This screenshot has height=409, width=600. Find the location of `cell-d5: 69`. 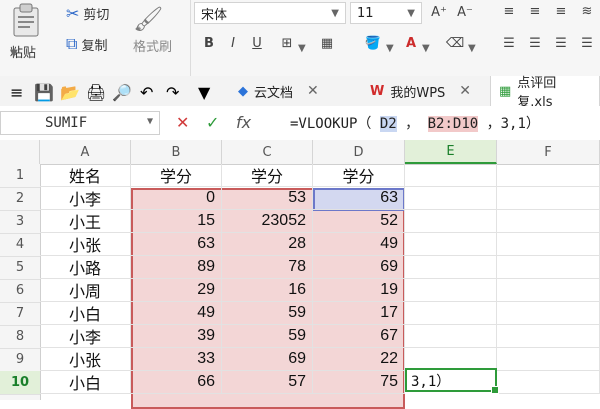

cell-d5: 69 is located at coordinates (359, 267).